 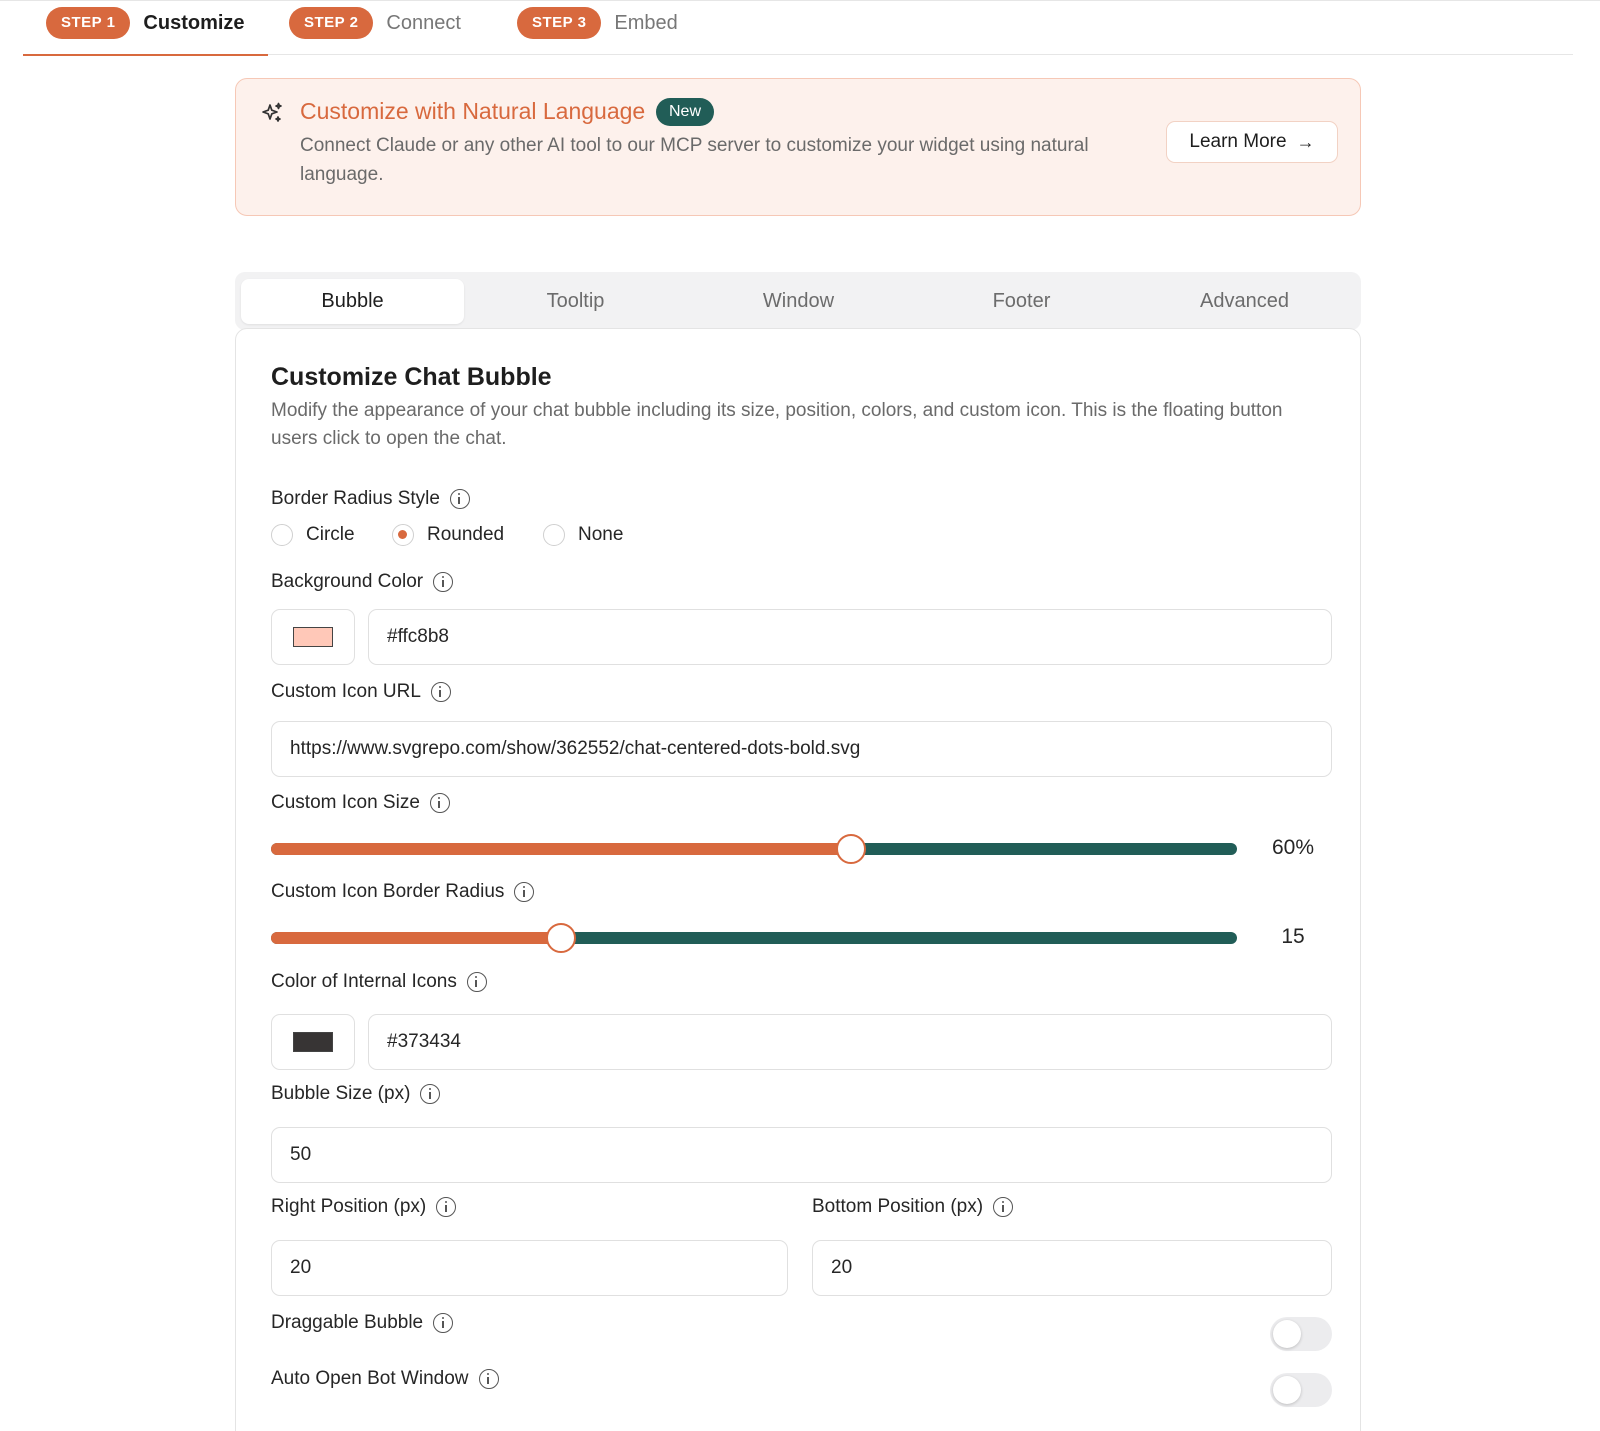 What do you see at coordinates (388, 891) in the screenshot?
I see `label-text: Custom Icon Border Radius` at bounding box center [388, 891].